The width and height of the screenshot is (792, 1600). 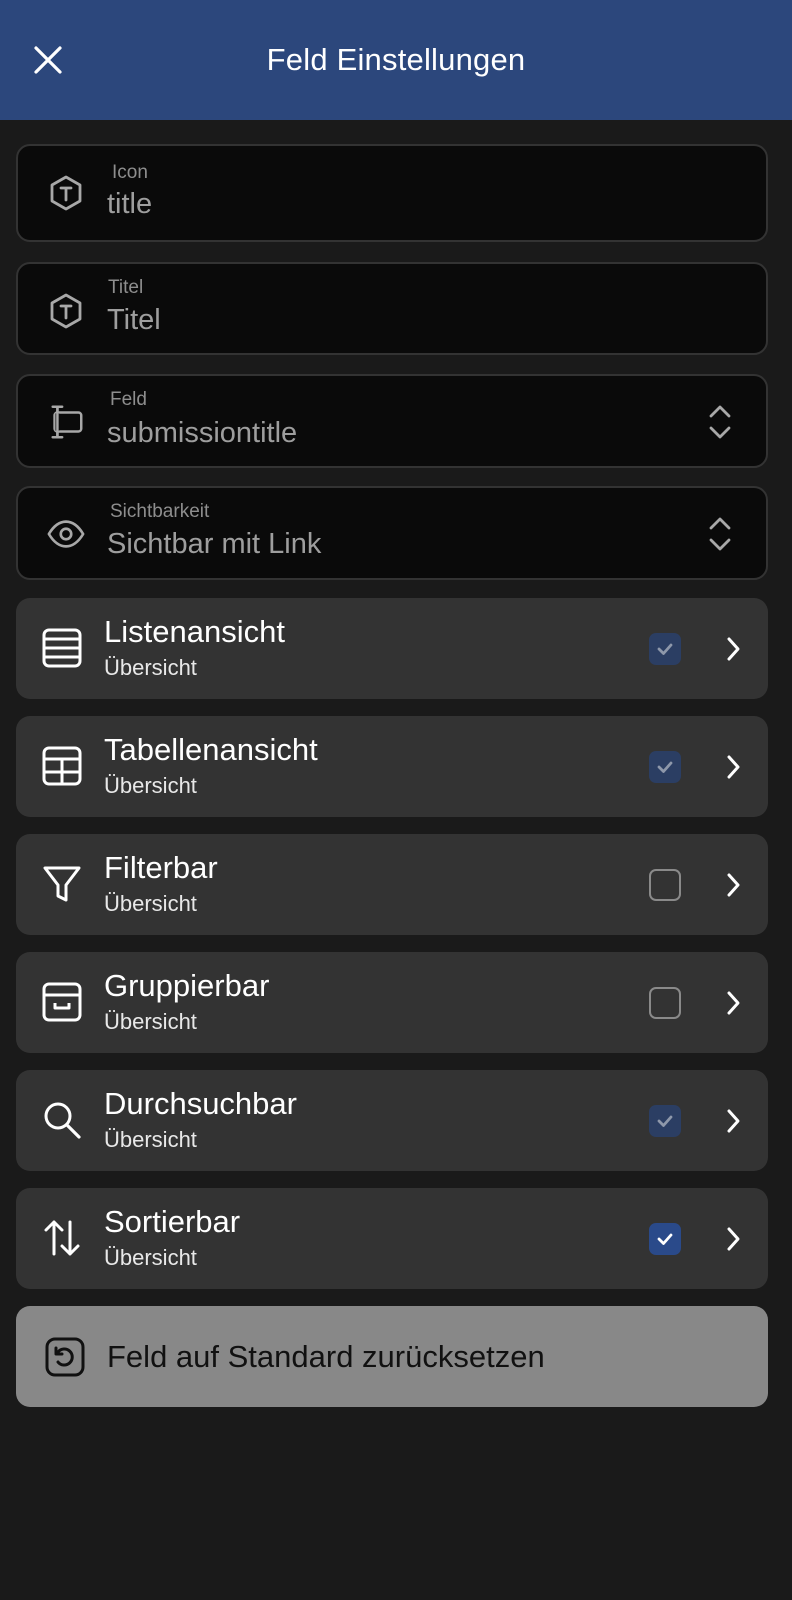 I want to click on table-view-checkbox, so click(x=665, y=767).